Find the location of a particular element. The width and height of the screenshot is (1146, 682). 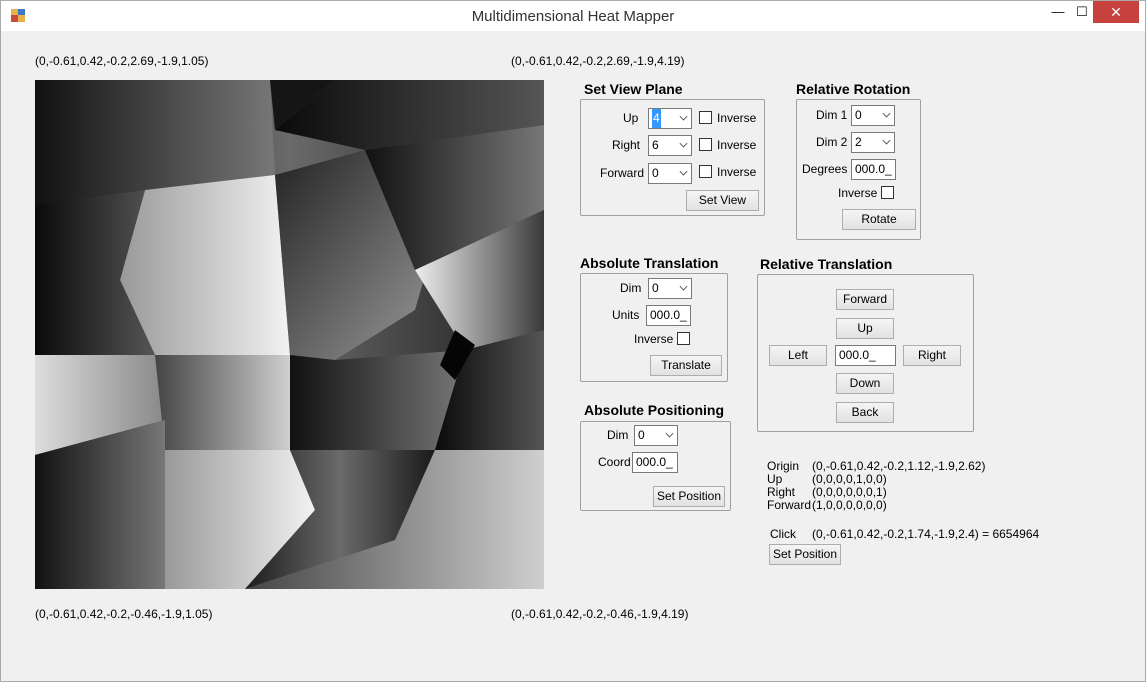

close-button: ✕ is located at coordinates (1116, 12).